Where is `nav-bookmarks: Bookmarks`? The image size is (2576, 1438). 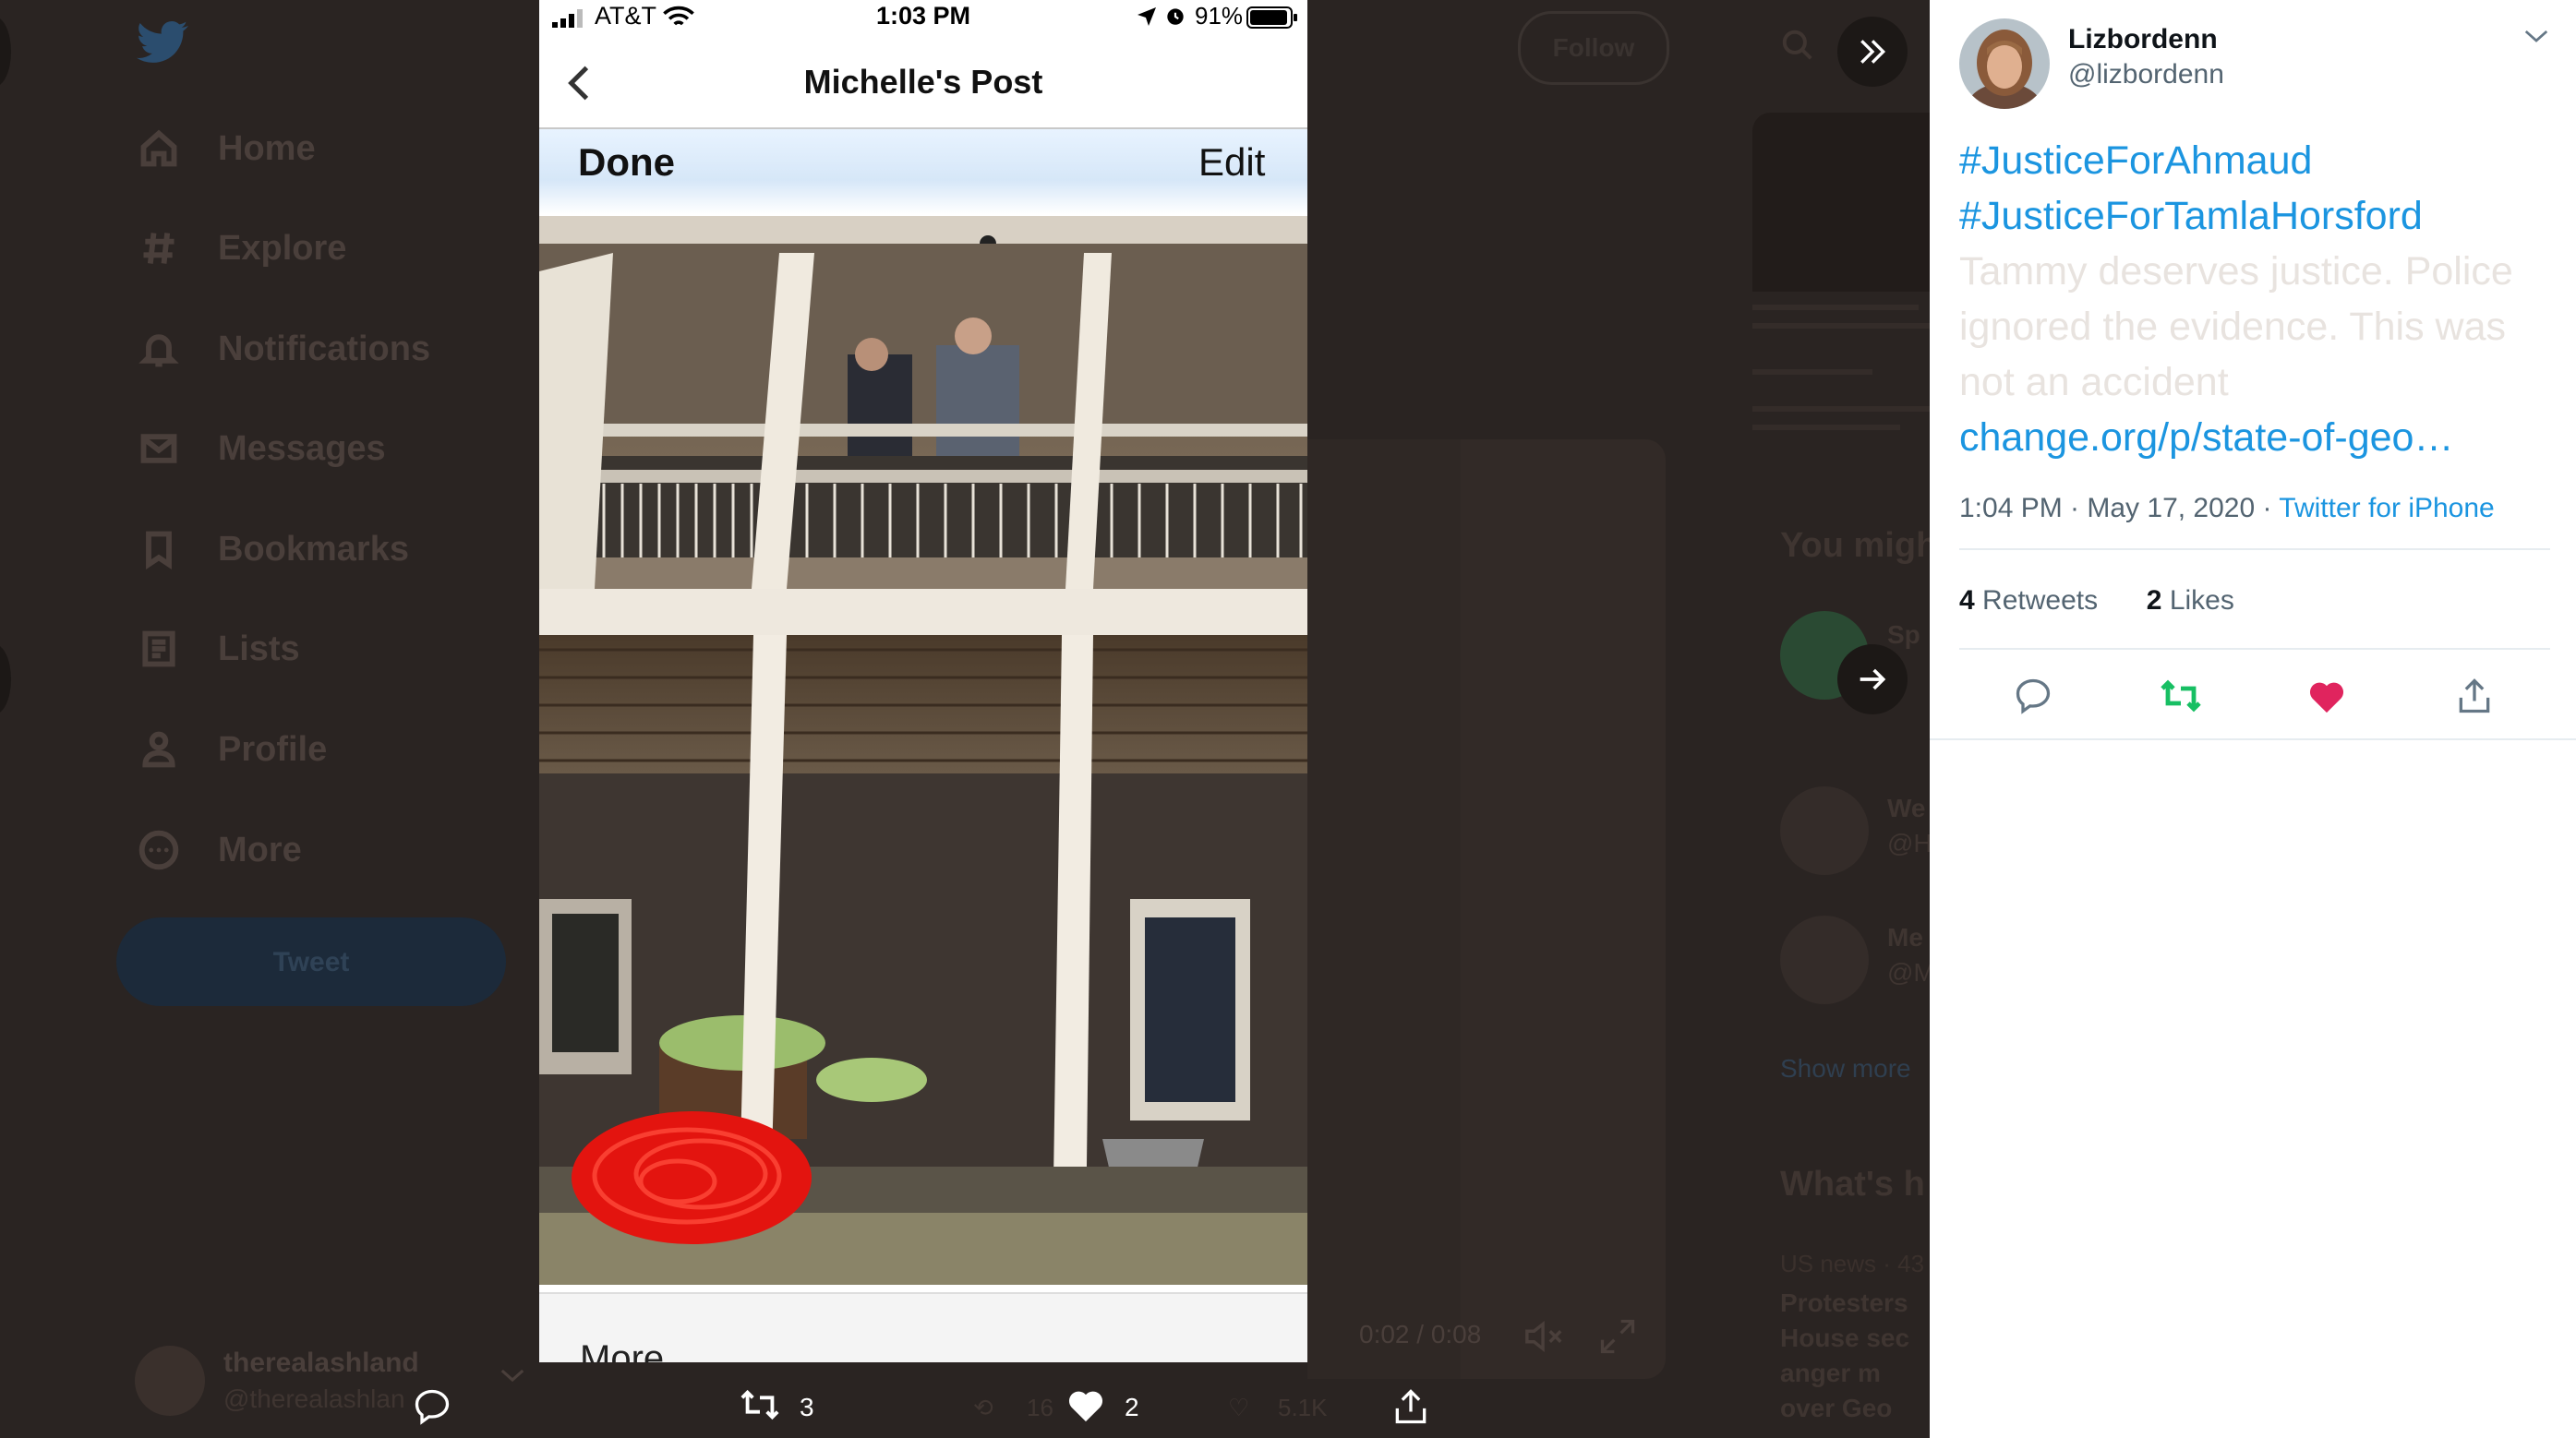
nav-bookmarks: Bookmarks is located at coordinates (272, 549).